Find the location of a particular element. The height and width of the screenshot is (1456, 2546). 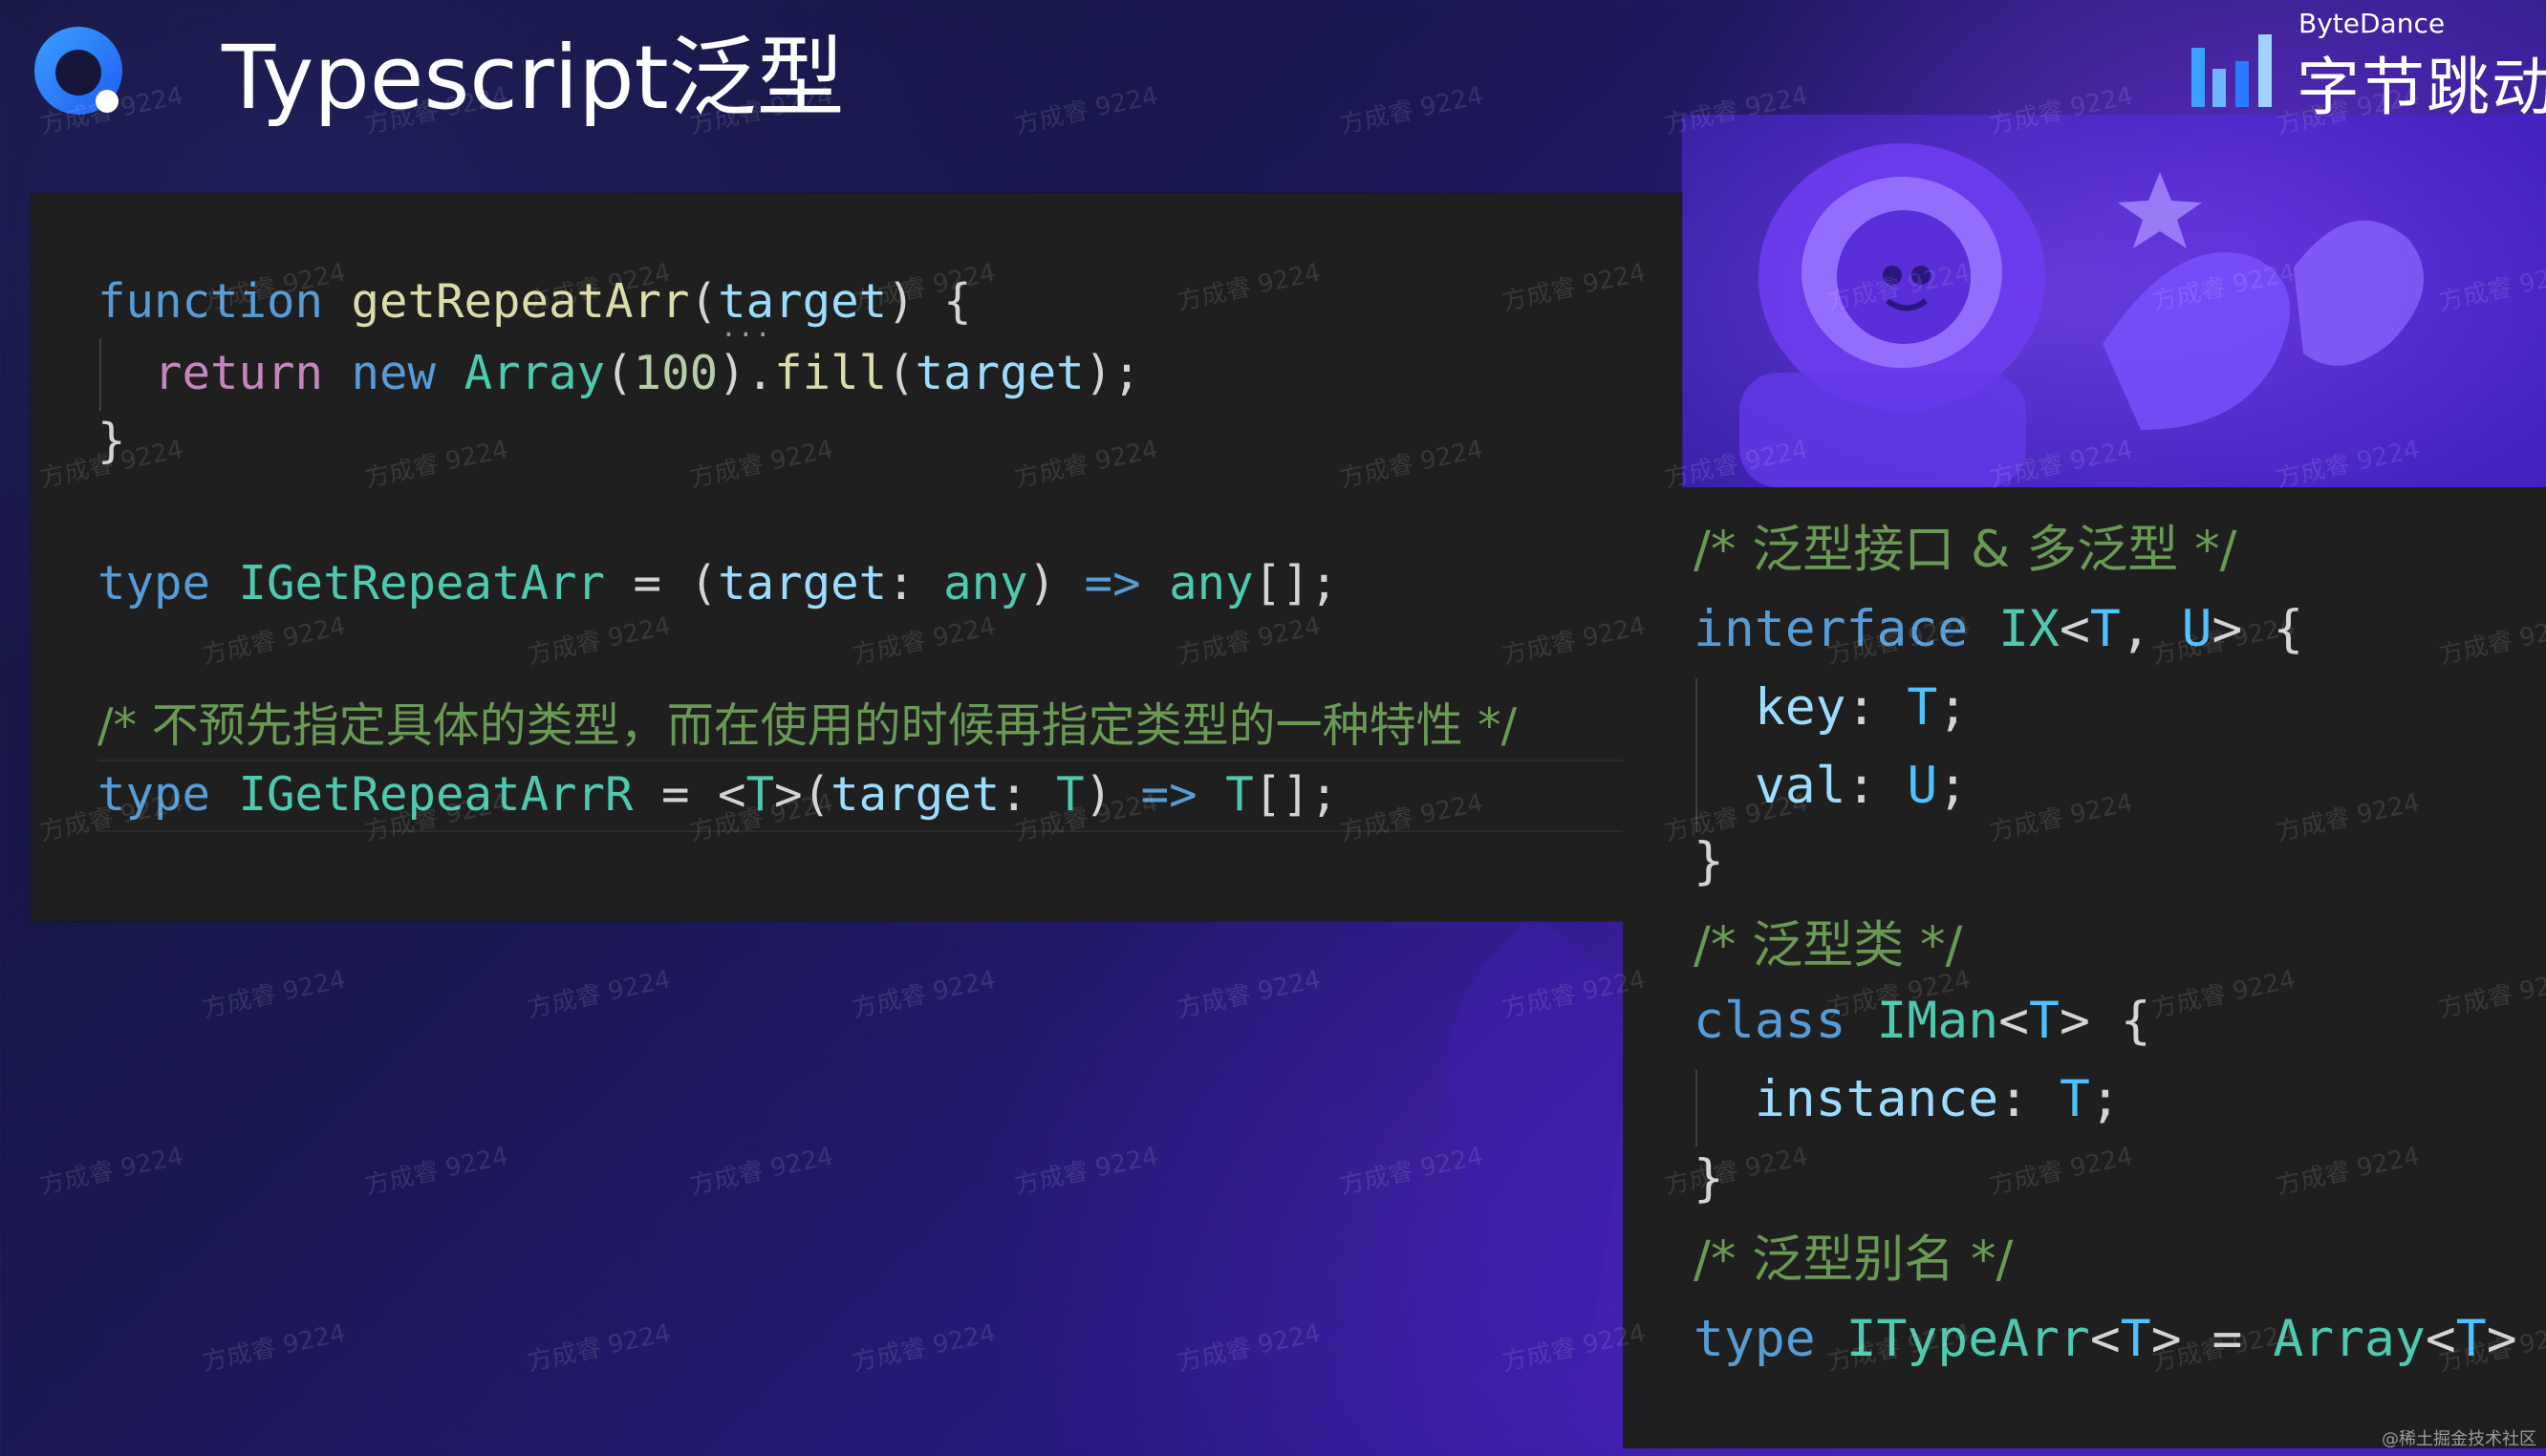

code-line: /* 泛型别名 */ is located at coordinates (1853, 1261).